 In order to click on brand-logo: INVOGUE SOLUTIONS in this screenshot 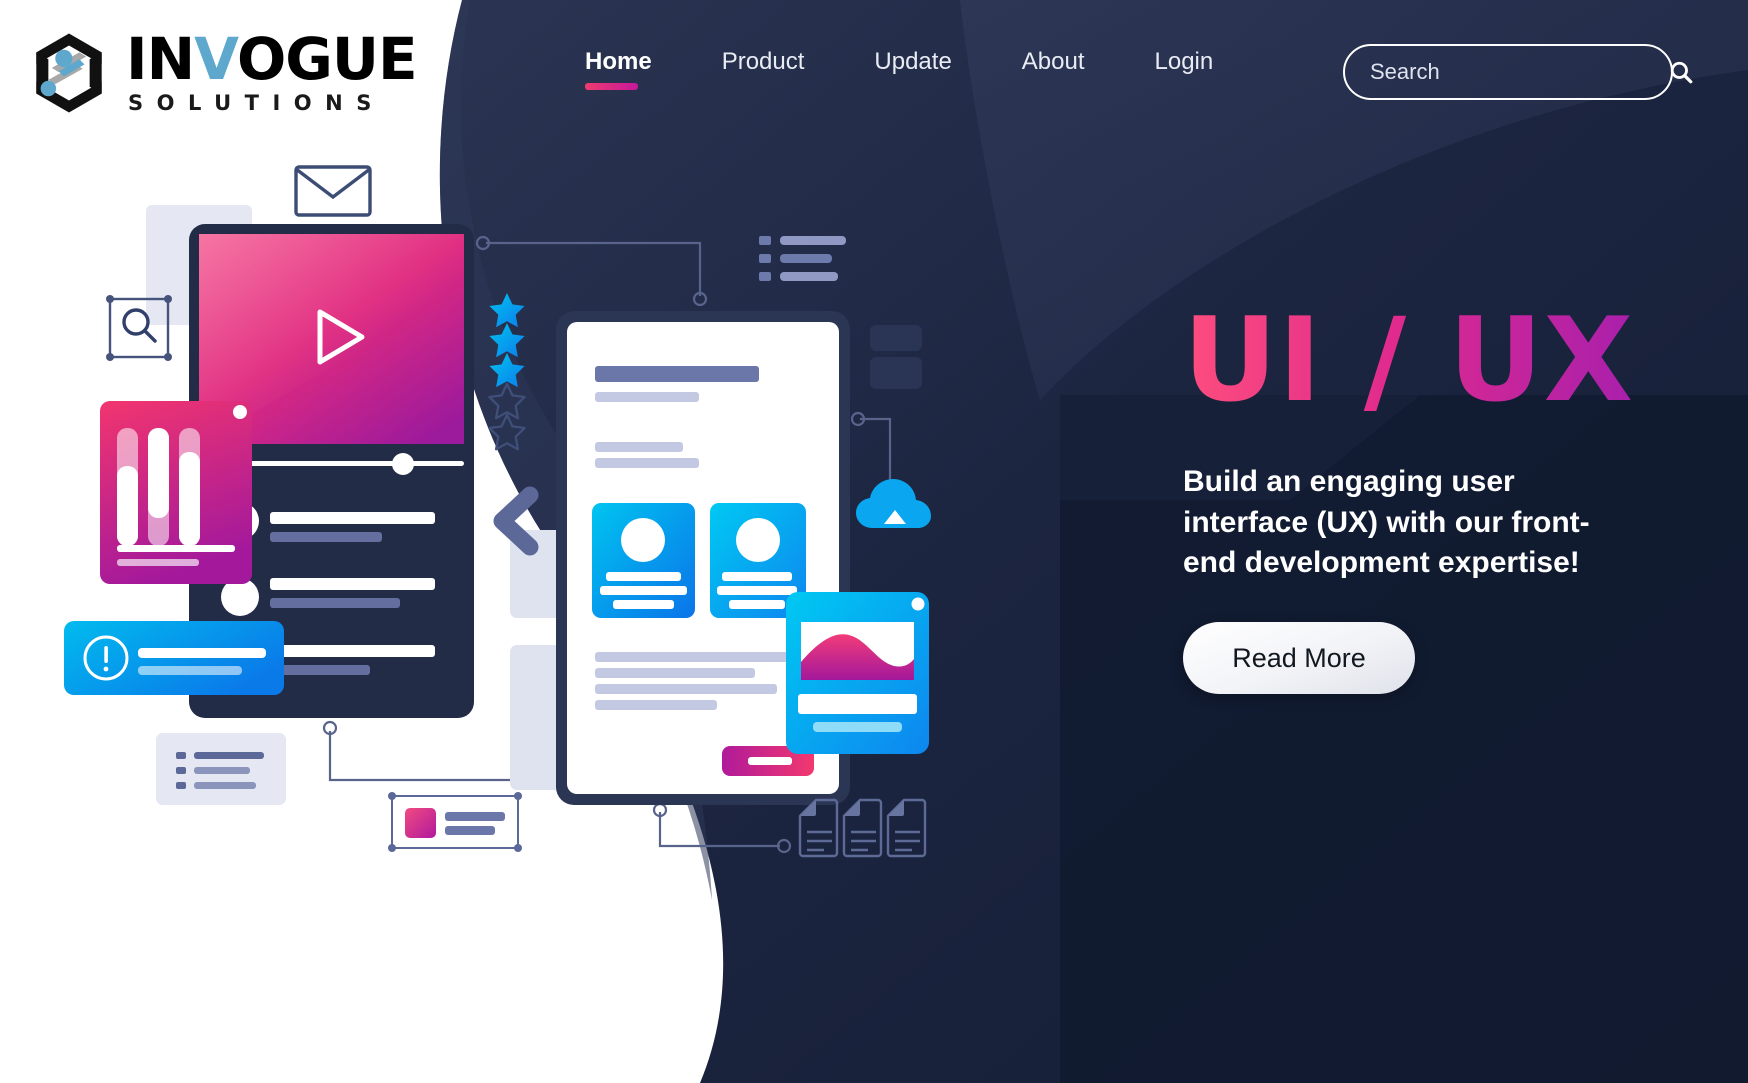, I will do `click(222, 73)`.